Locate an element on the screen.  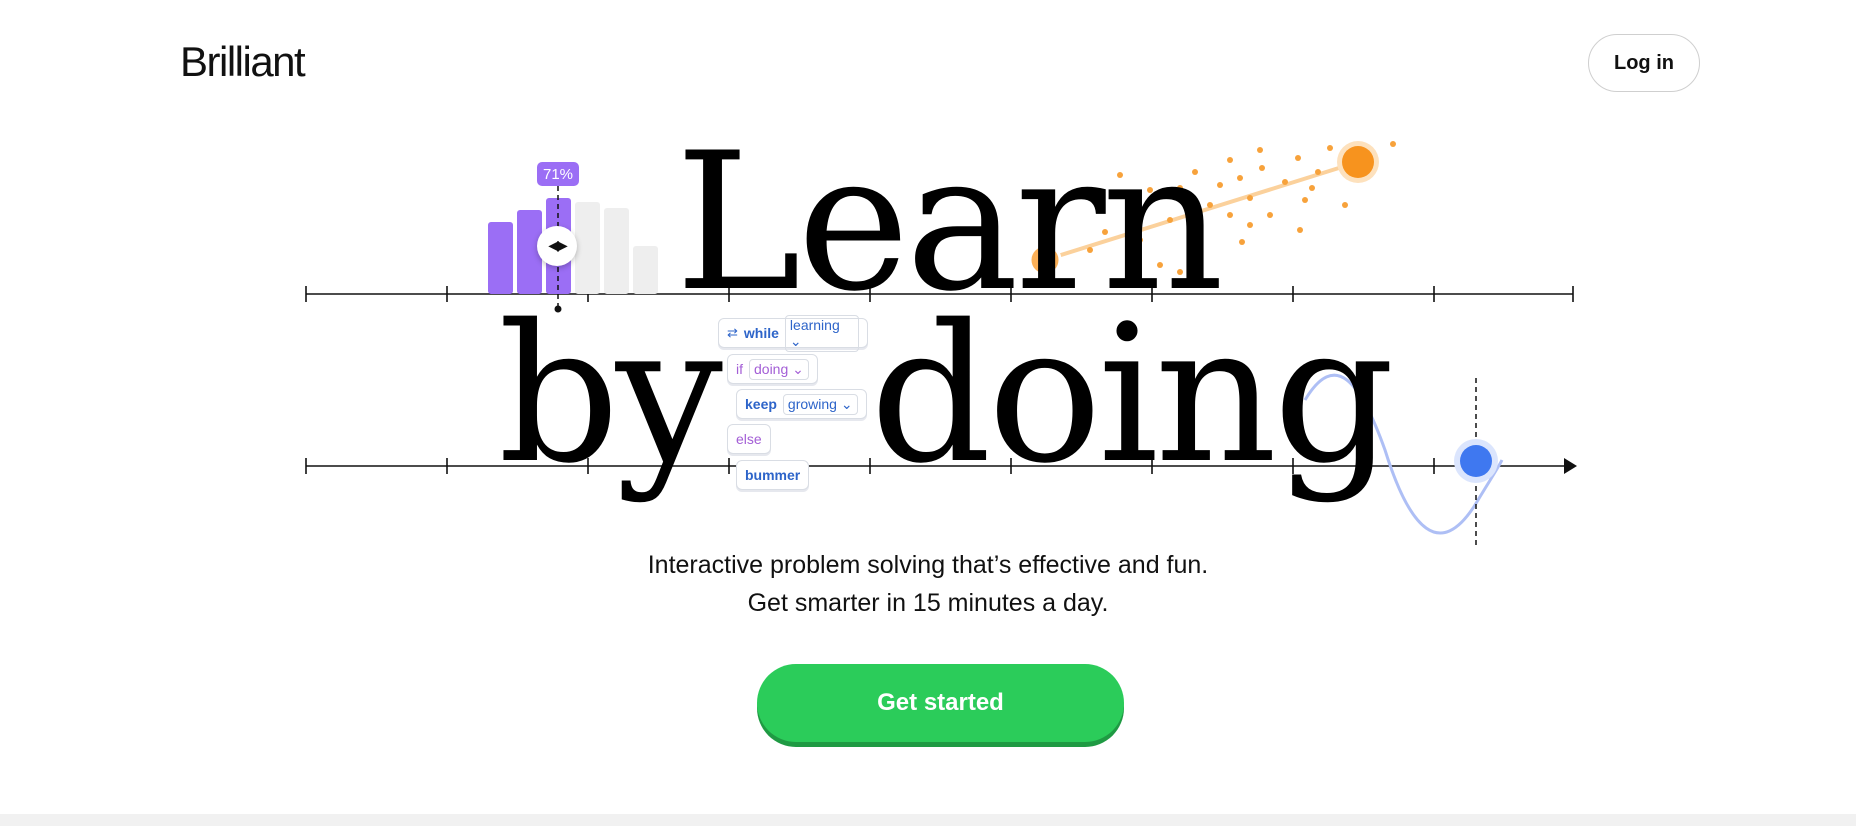
code-row-while: ⇄ while learning ⌄ is located at coordinates (793, 333).